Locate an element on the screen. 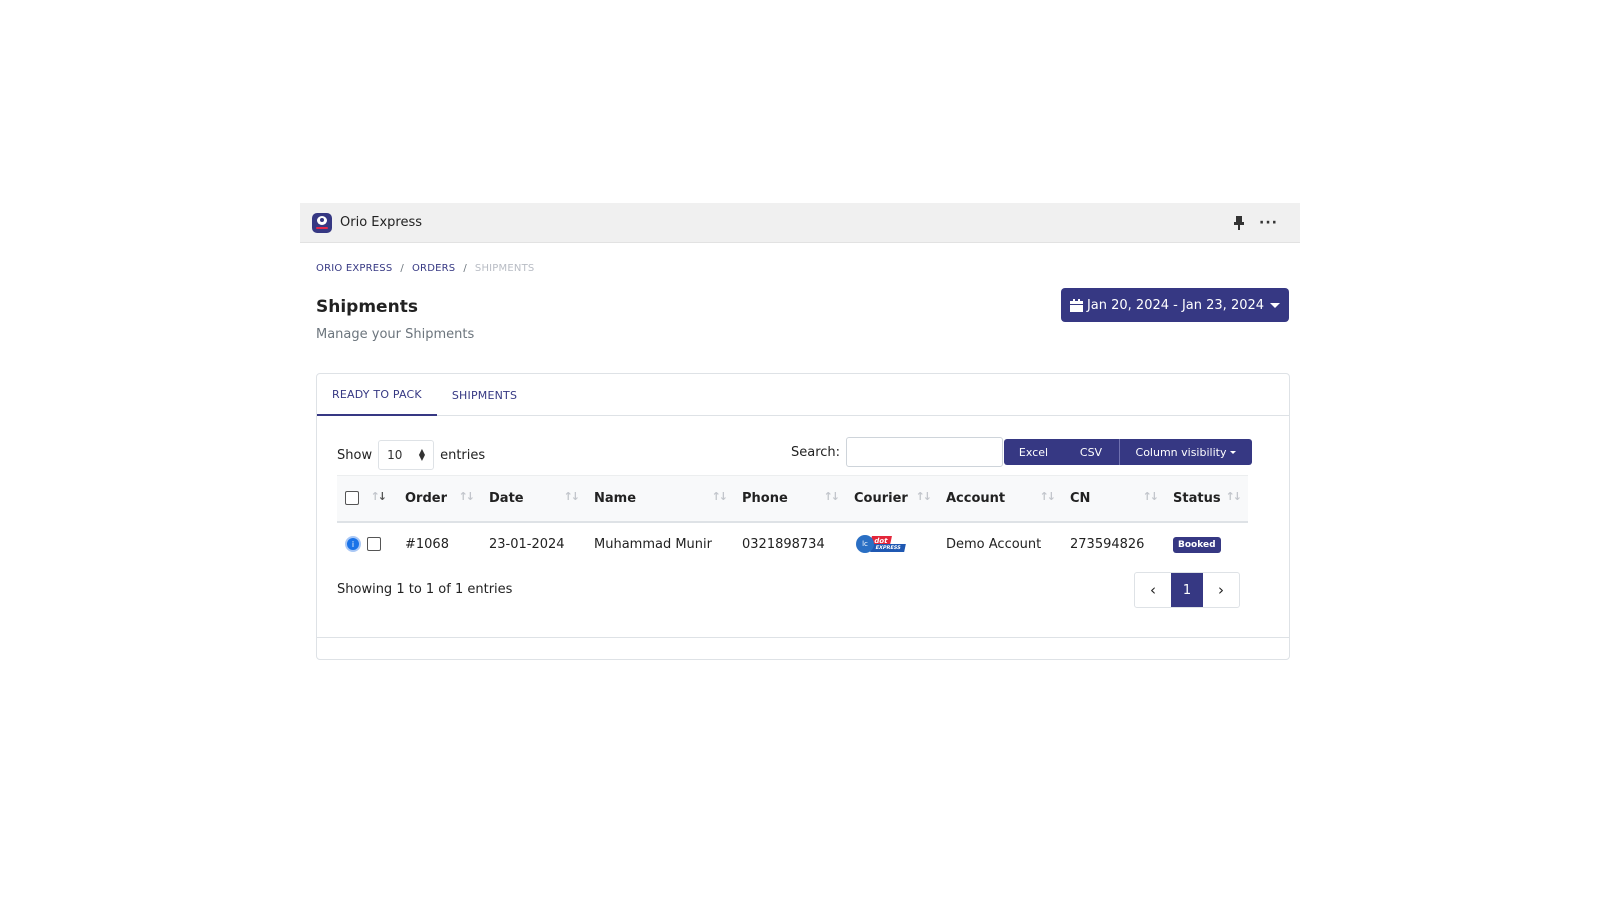  search-control: Search: is located at coordinates (897, 452).